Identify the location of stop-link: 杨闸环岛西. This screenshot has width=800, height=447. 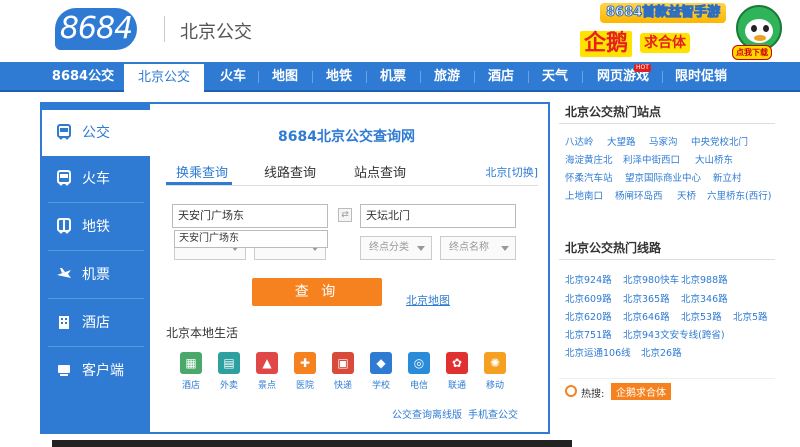
(639, 195).